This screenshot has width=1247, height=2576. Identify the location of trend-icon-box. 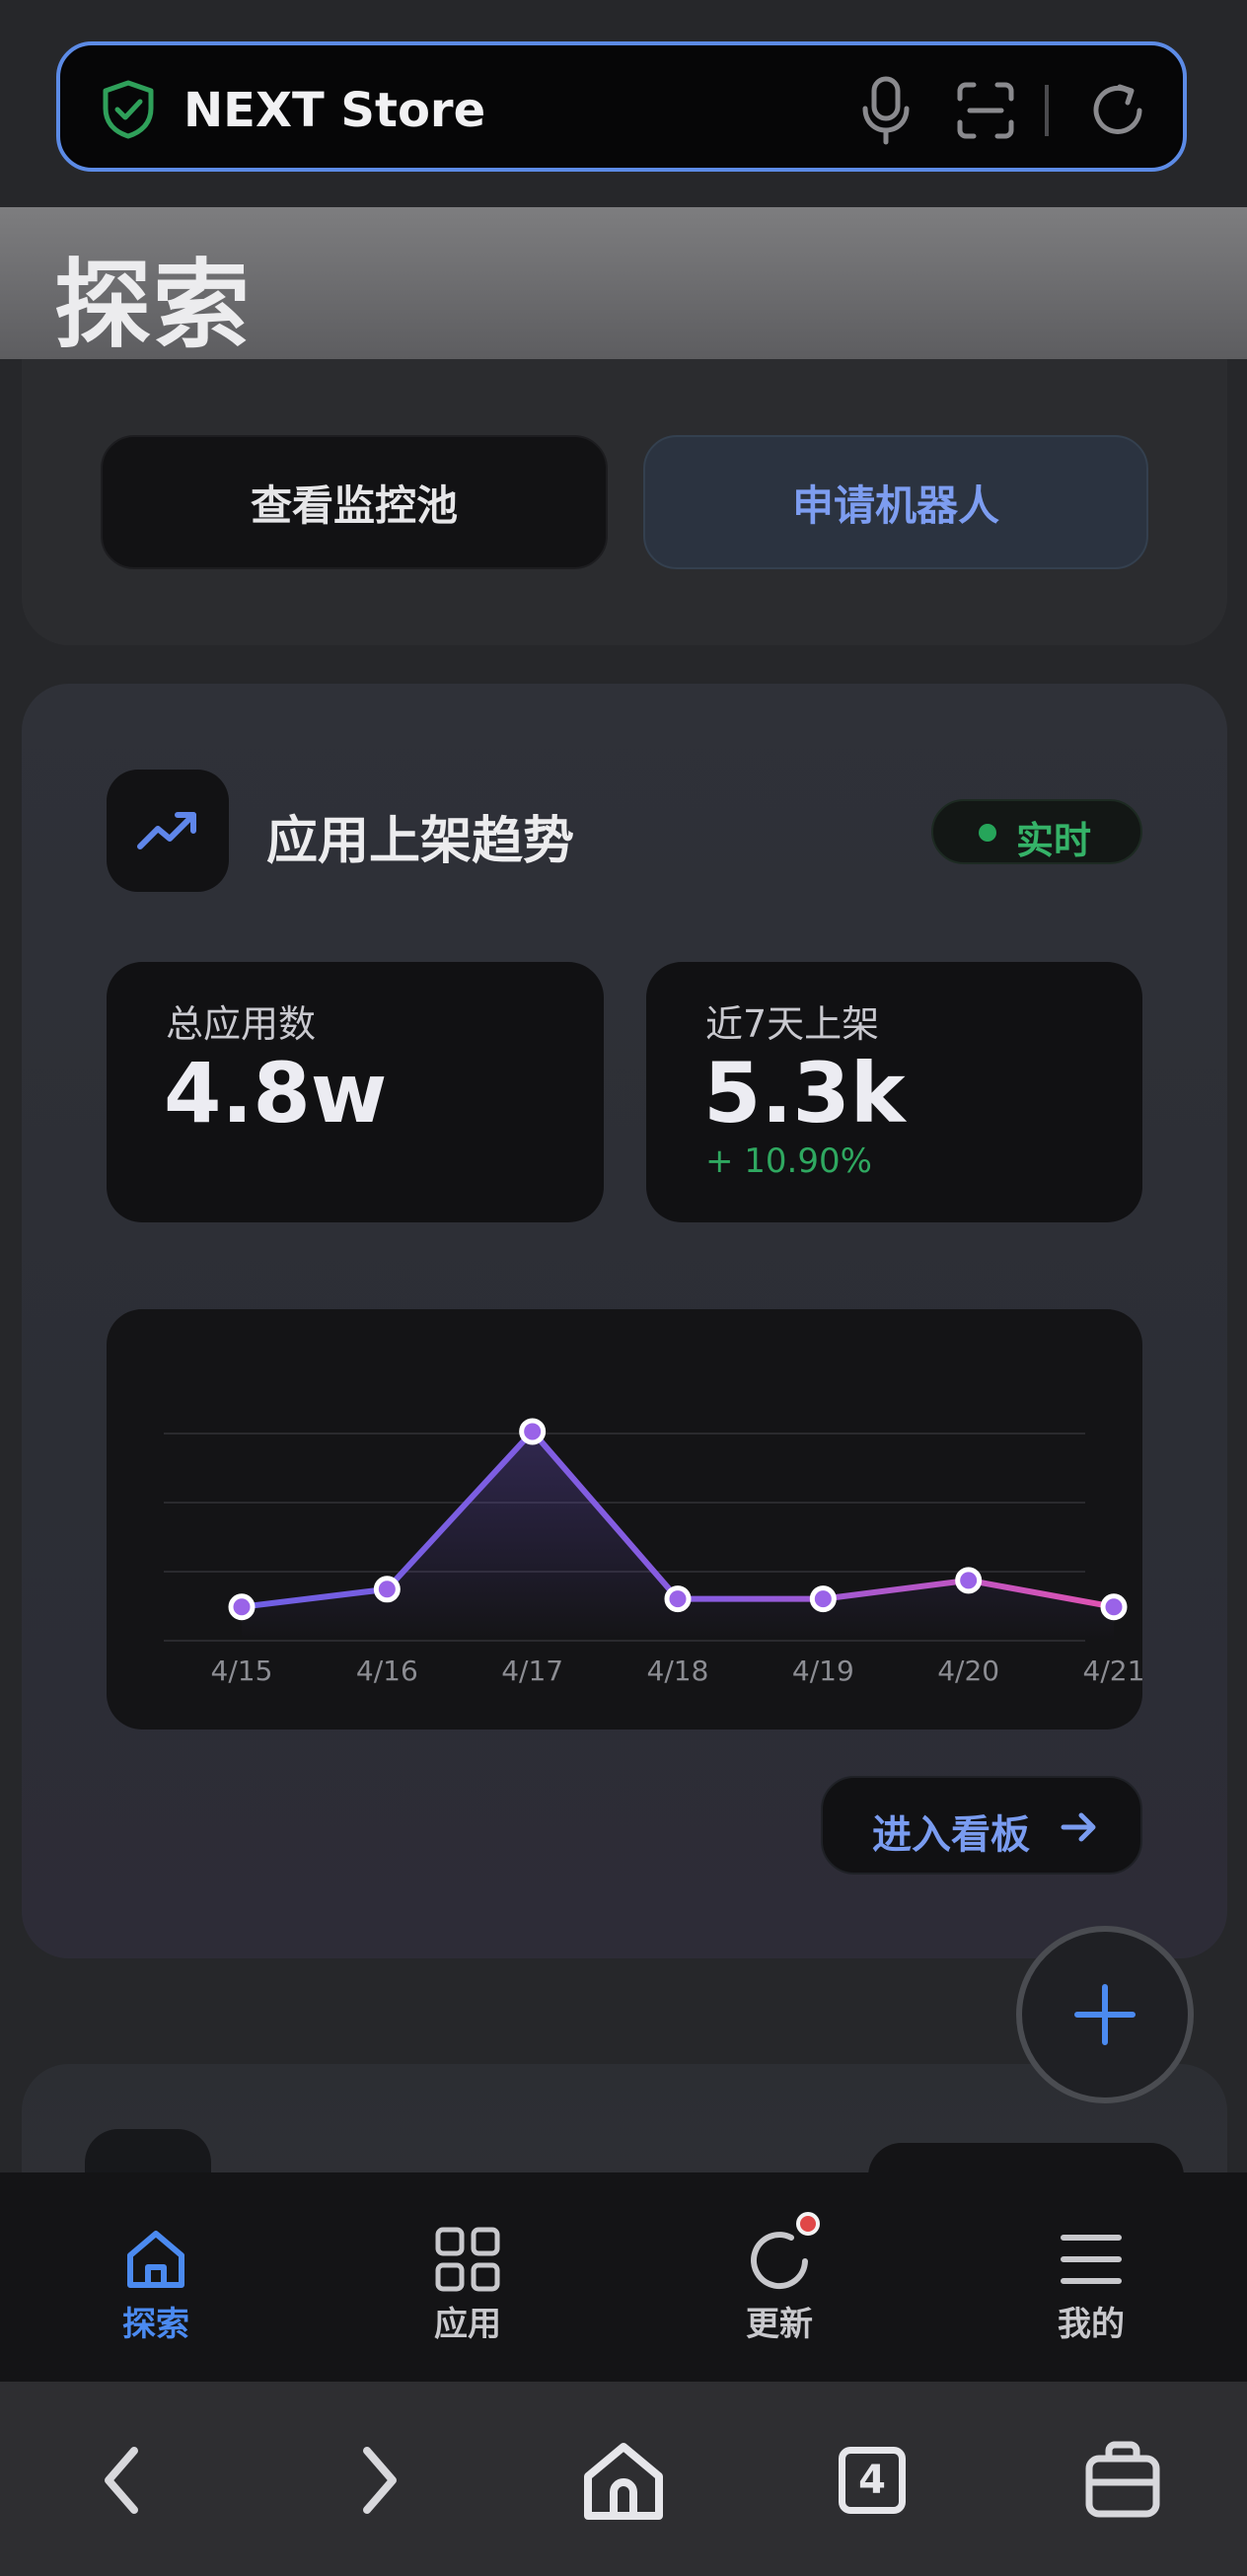
(168, 831).